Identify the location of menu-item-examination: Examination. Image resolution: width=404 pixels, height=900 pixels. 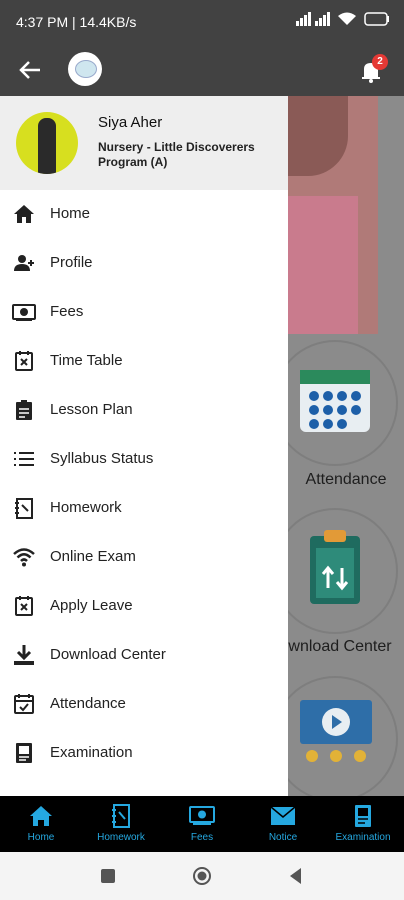
(144, 753).